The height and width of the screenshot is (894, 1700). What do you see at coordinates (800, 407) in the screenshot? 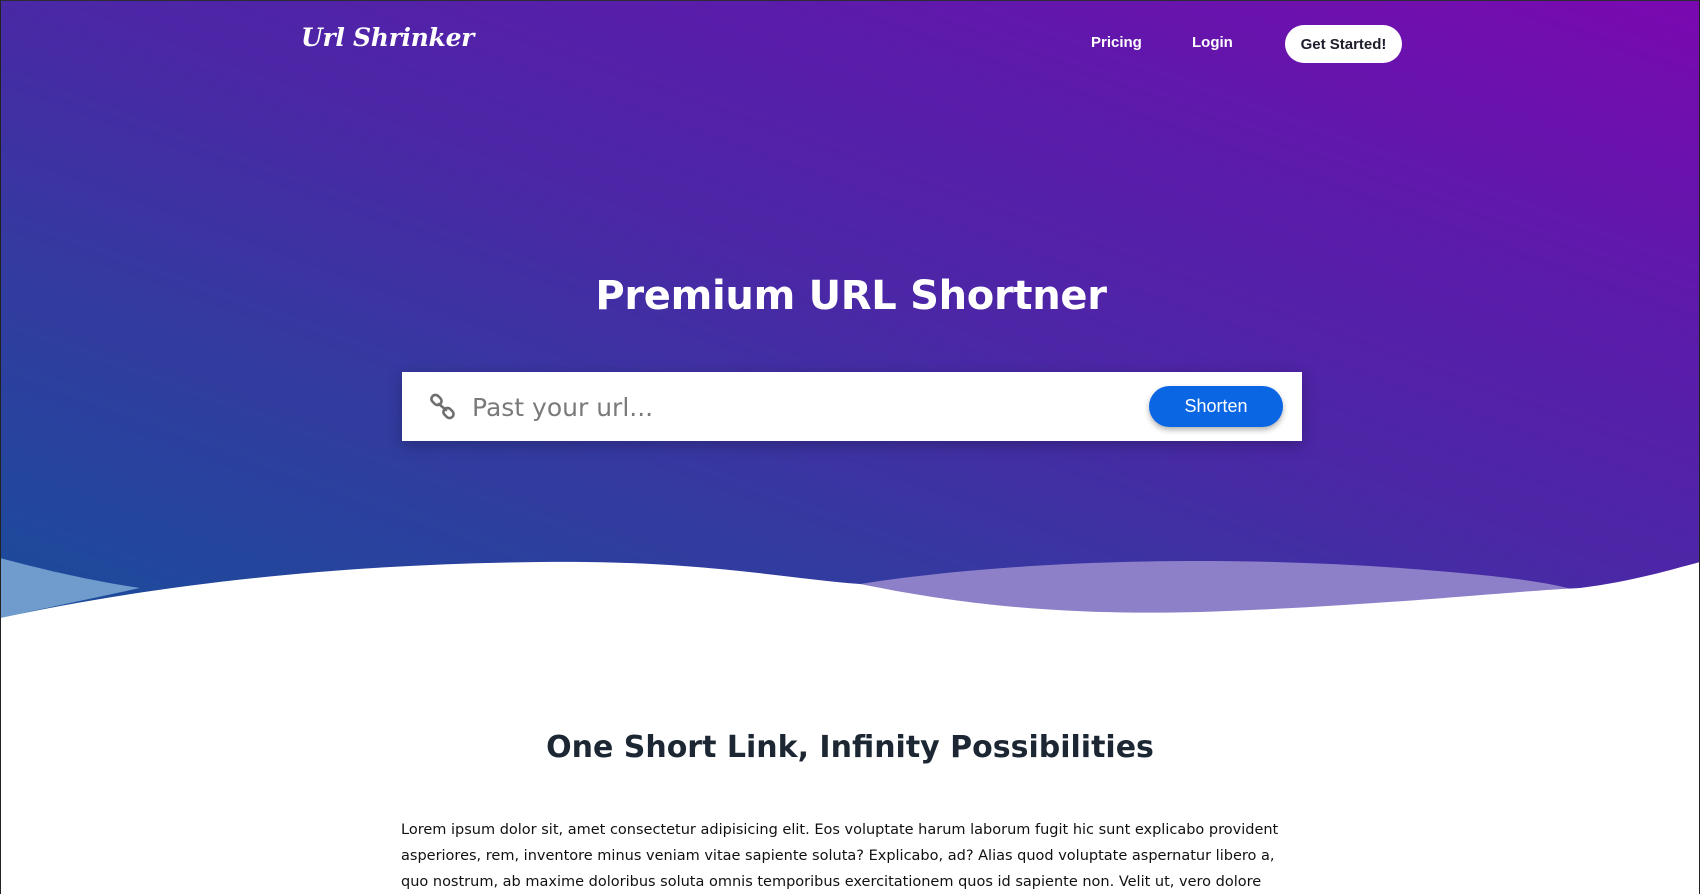
I see `url-input` at bounding box center [800, 407].